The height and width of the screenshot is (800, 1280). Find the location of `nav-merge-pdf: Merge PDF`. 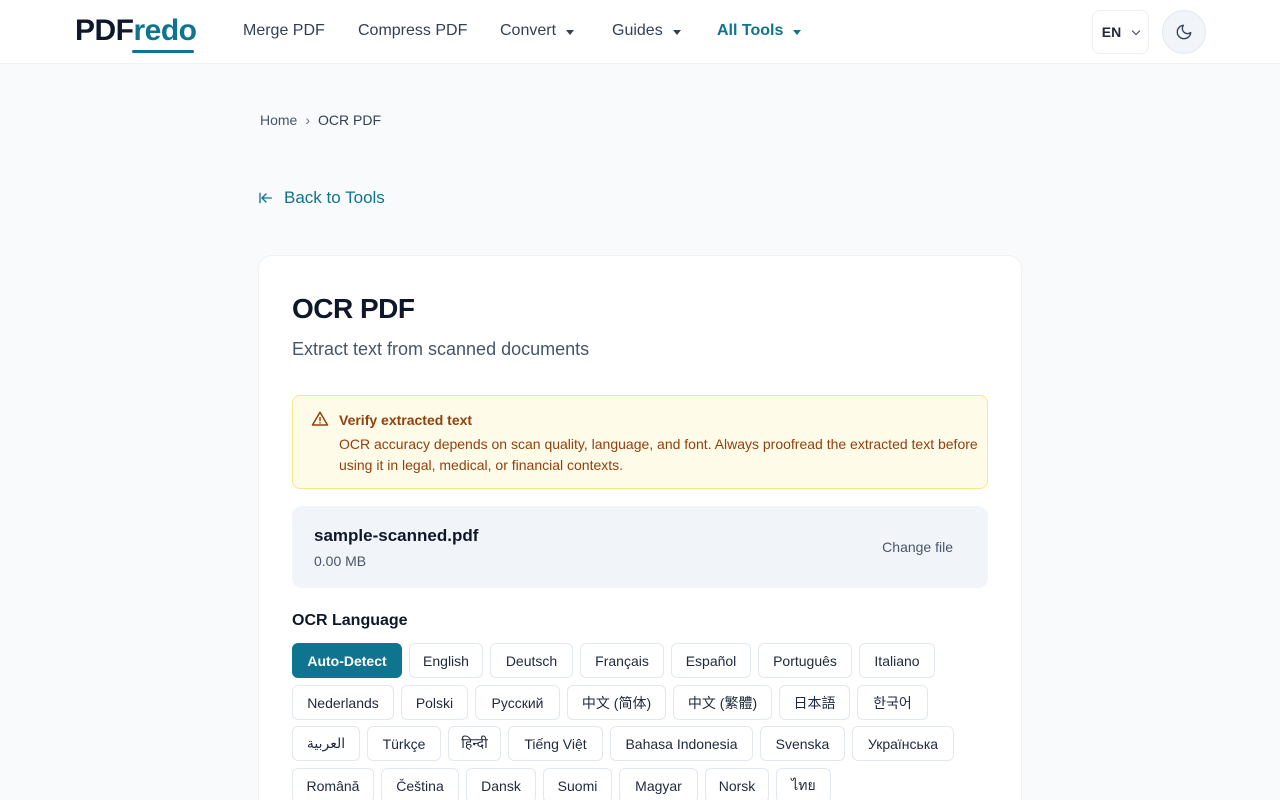

nav-merge-pdf: Merge PDF is located at coordinates (284, 31).